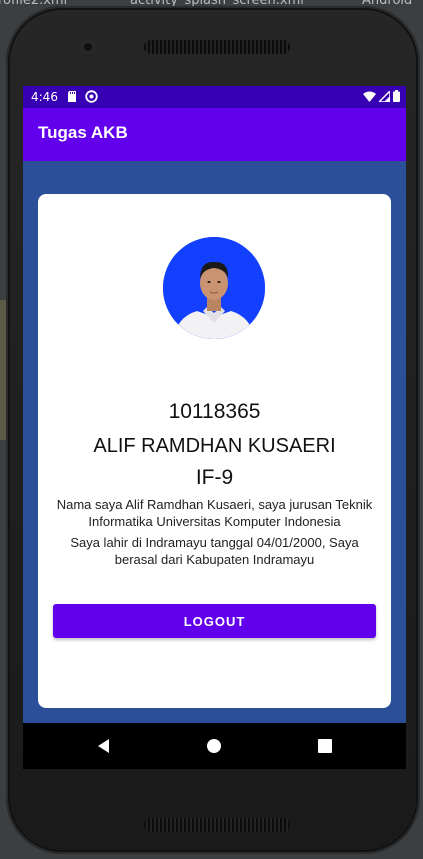 This screenshot has width=423, height=859. Describe the element at coordinates (217, 47) in the screenshot. I see `earpiece-speaker` at that location.